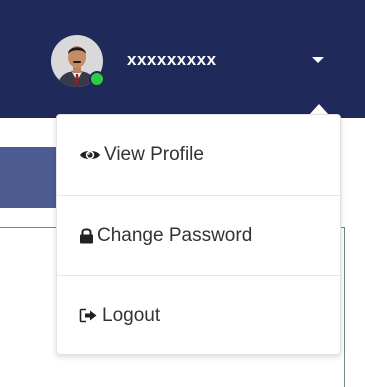 This screenshot has height=387, width=365. I want to click on sign-out-icon, so click(89, 315).